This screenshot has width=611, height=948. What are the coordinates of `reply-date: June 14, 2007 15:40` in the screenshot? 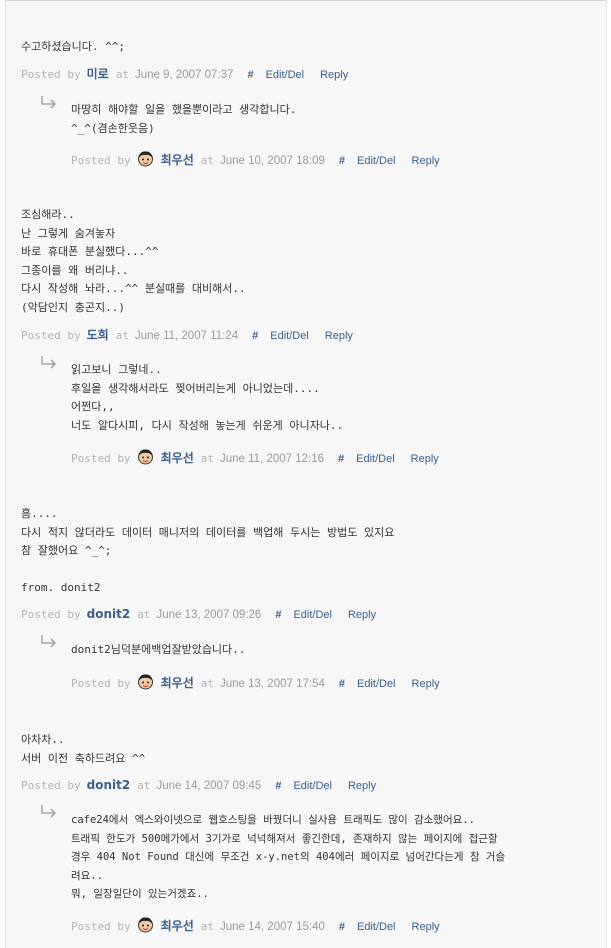 It's located at (272, 927).